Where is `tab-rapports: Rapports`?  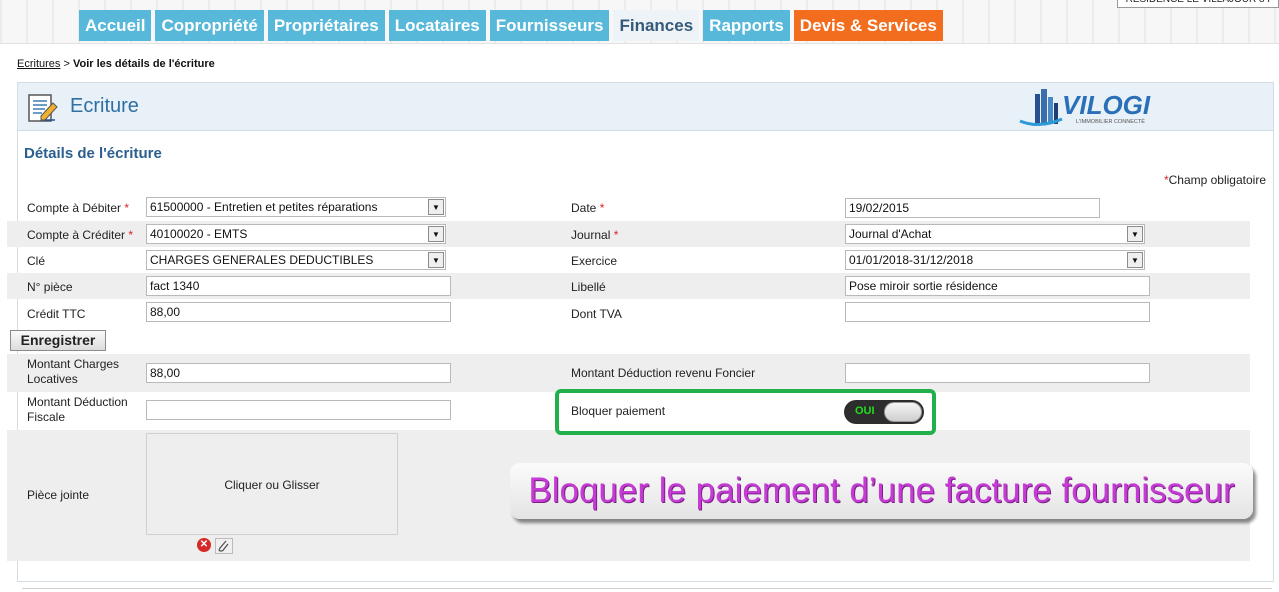
tab-rapports: Rapports is located at coordinates (746, 25).